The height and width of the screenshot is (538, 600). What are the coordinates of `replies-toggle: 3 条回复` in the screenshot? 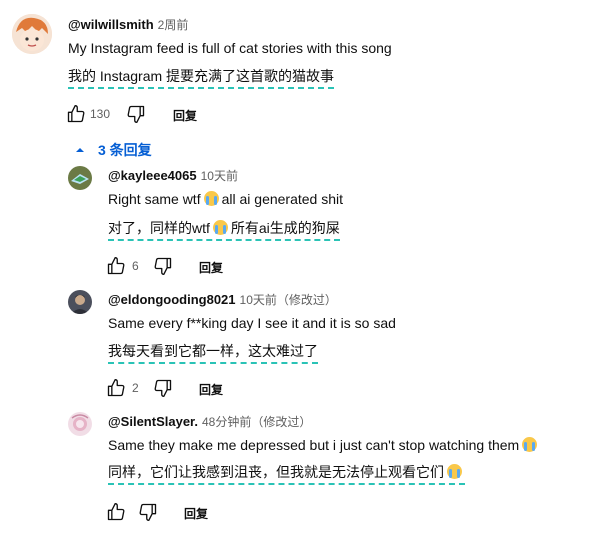 It's located at (113, 150).